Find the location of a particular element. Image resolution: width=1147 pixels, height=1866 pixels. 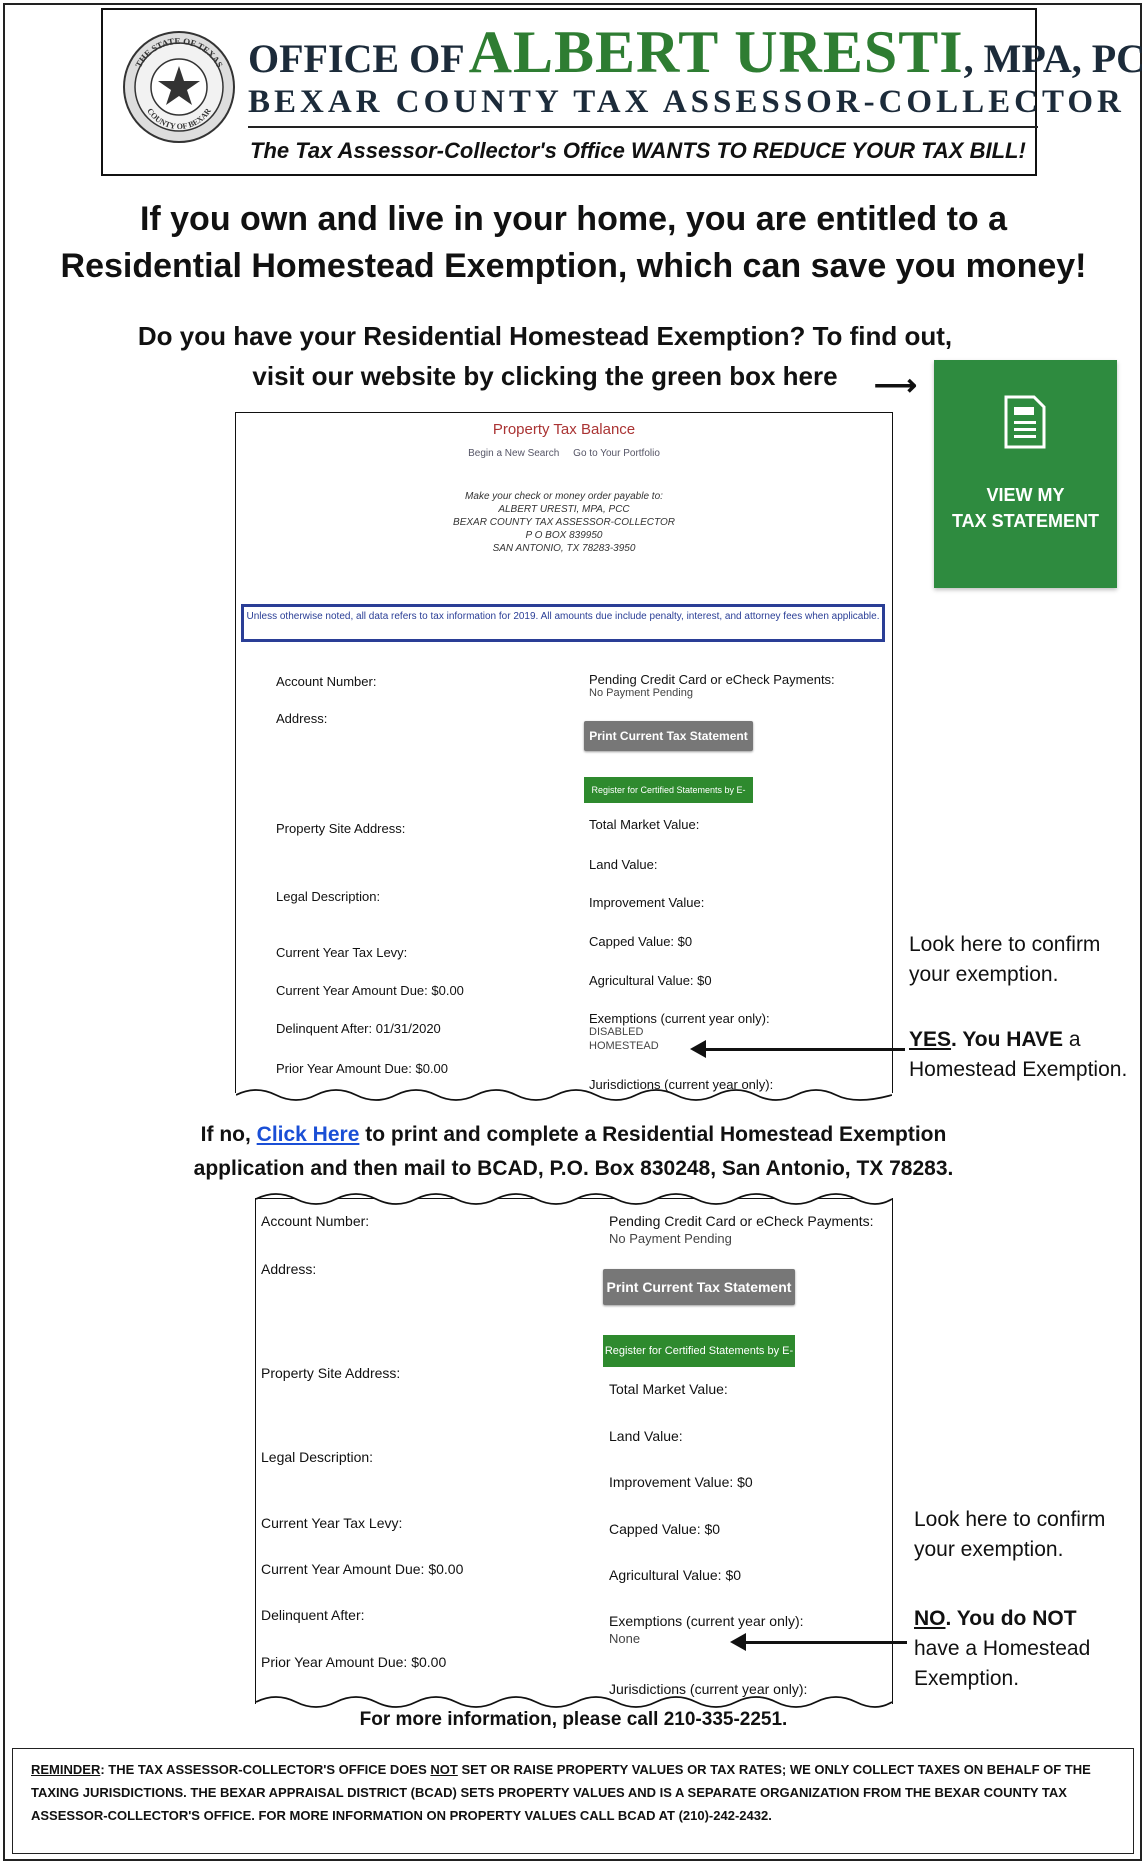

click-here-link: Click Here is located at coordinates (308, 1134).